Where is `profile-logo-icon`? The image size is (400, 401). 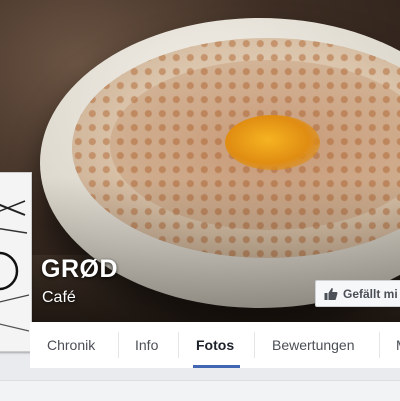 profile-logo-icon is located at coordinates (15, 262).